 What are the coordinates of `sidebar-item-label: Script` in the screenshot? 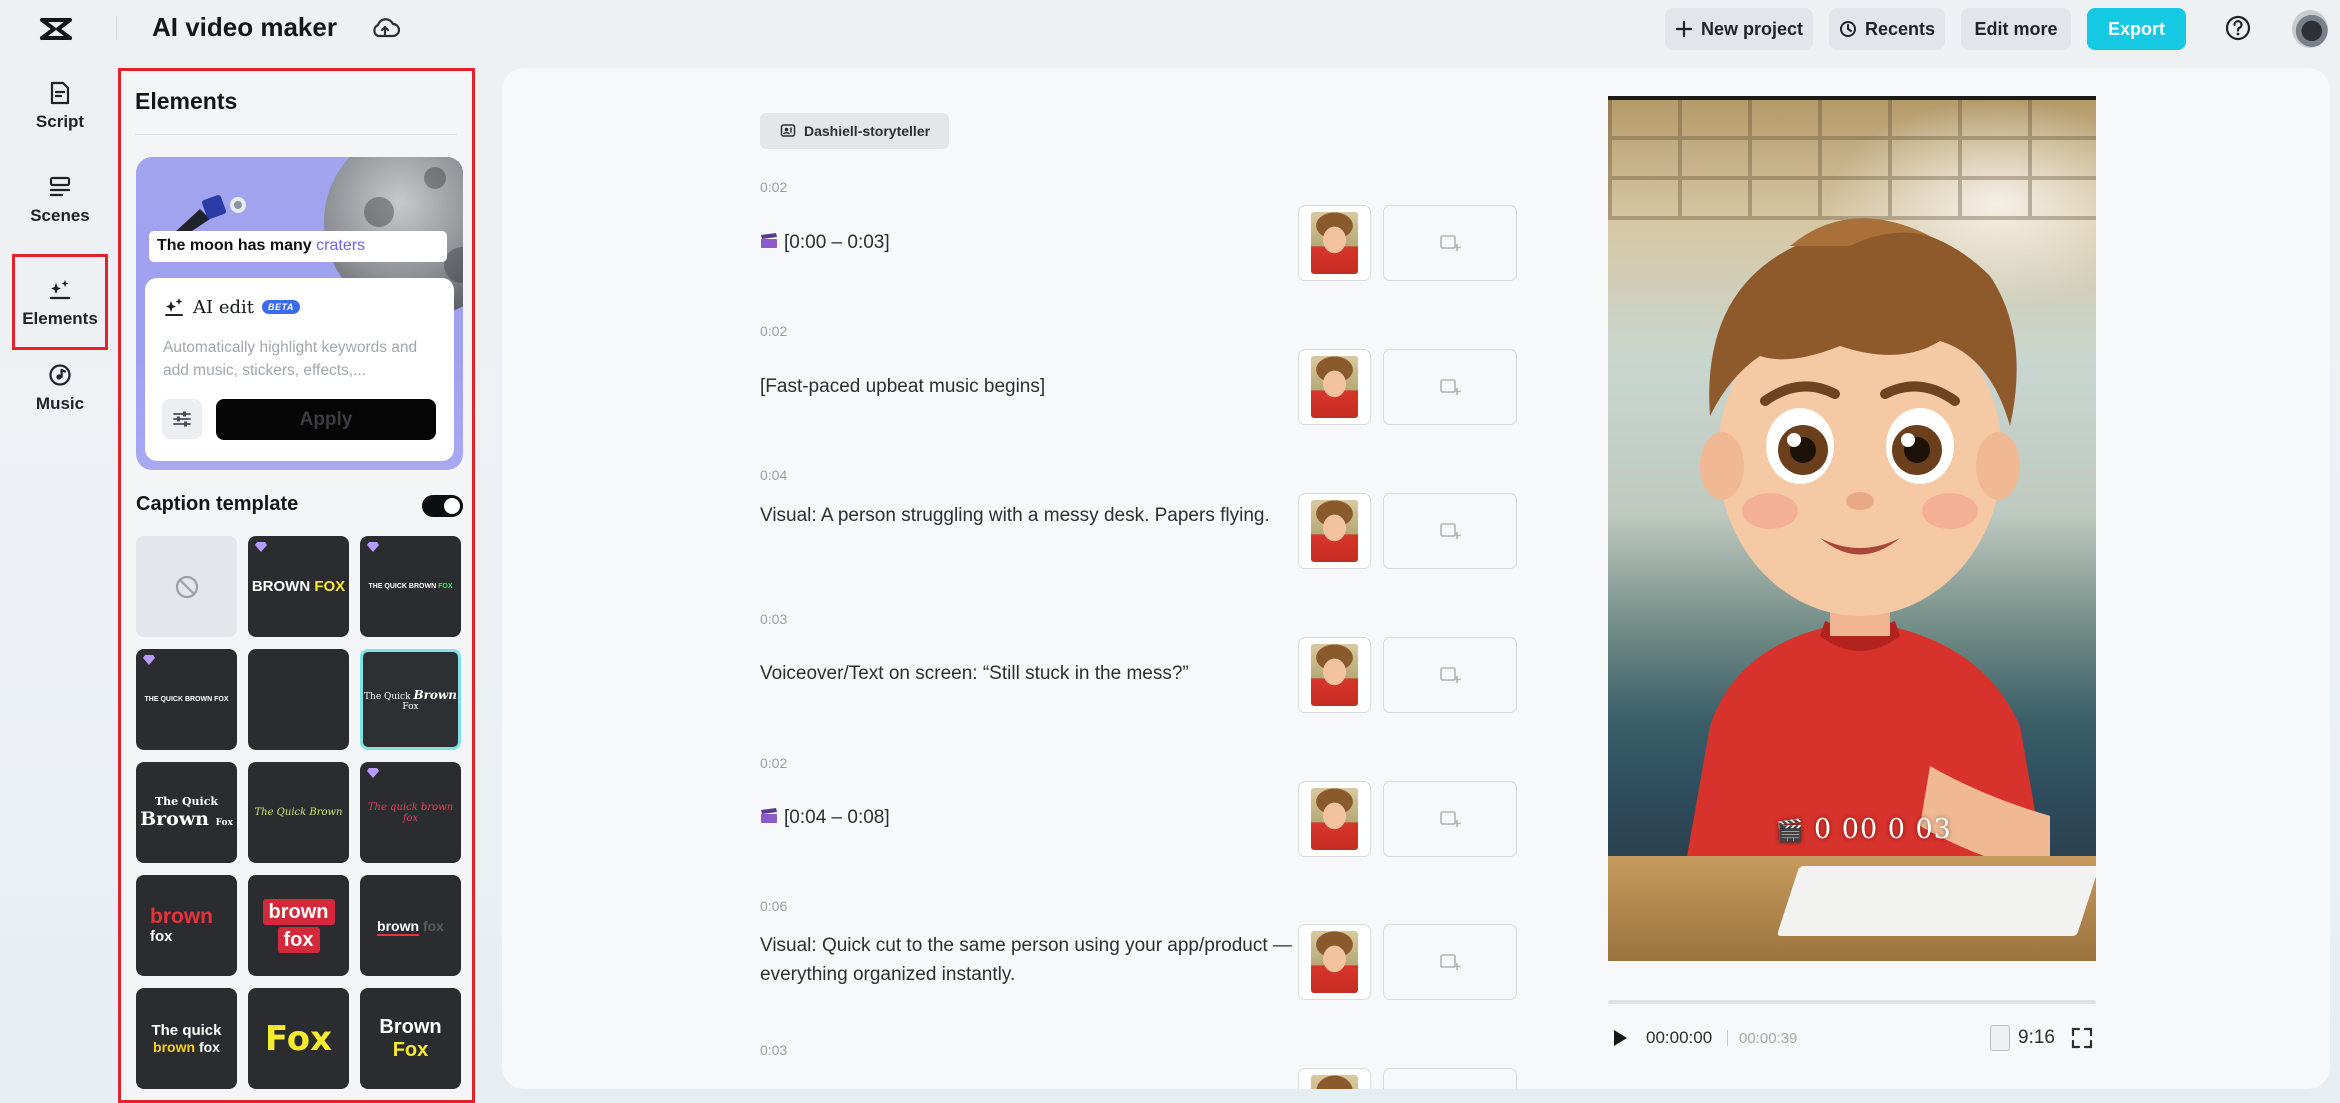 It's located at (60, 121).